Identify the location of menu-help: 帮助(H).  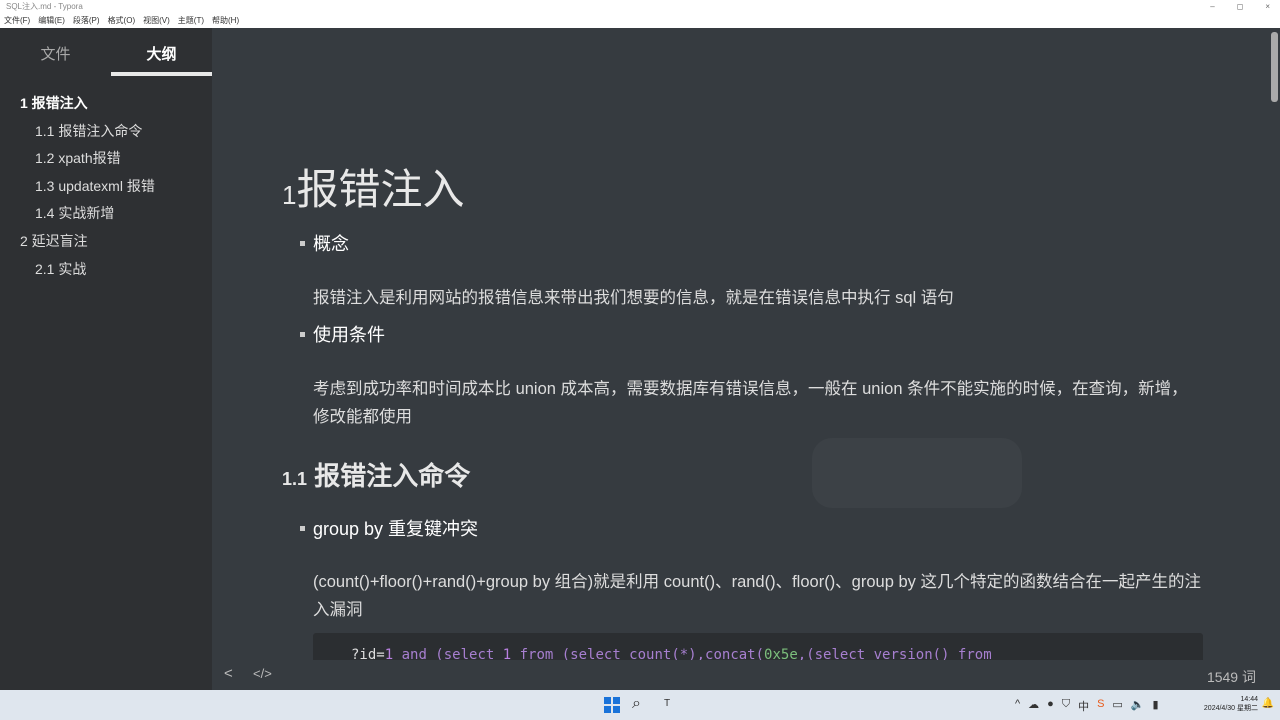
(225, 20).